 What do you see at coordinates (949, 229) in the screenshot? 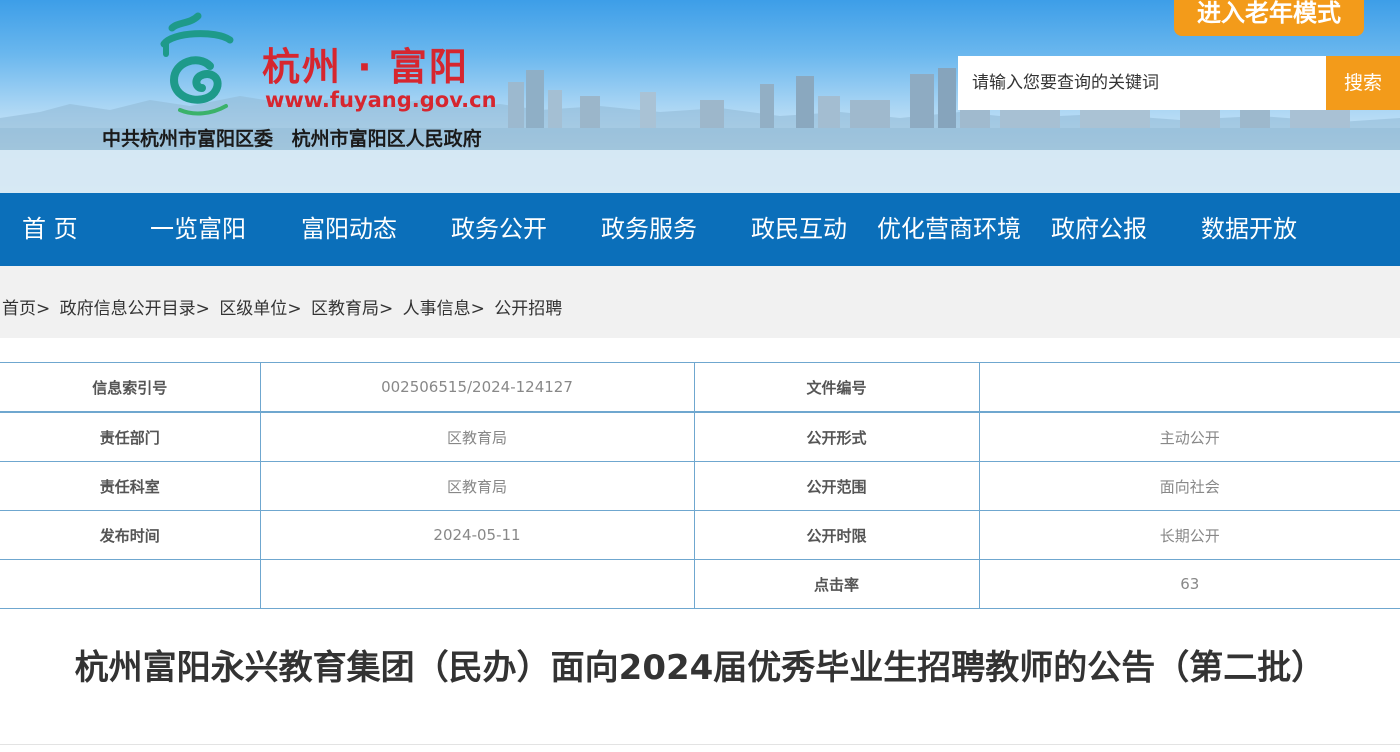
I see `nav-item-business: 优化营商环境` at bounding box center [949, 229].